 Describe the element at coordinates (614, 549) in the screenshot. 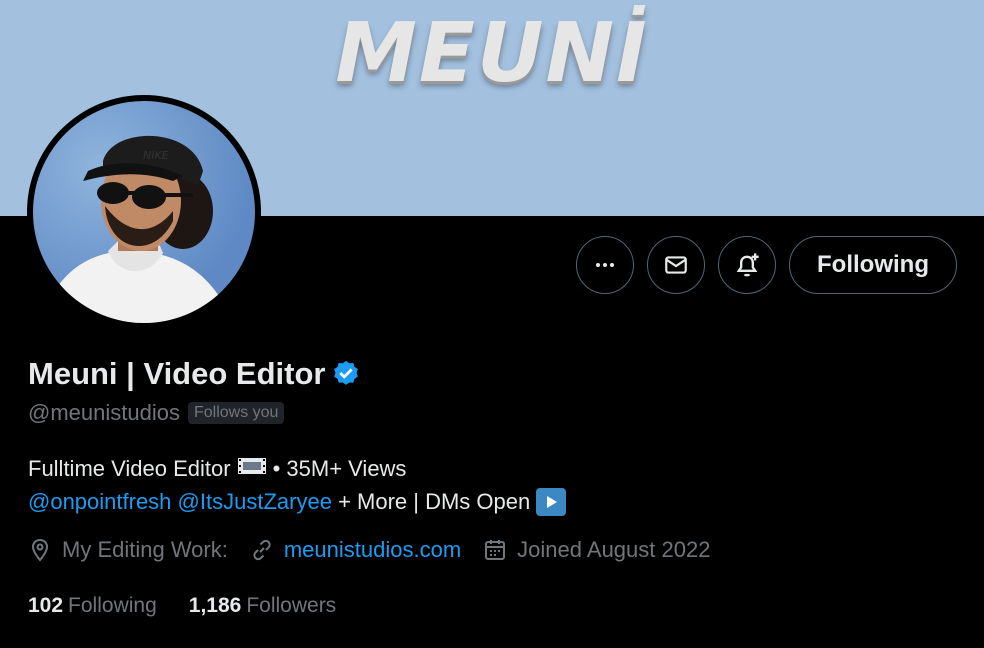

I see `joined-text: Joined August 2022` at that location.